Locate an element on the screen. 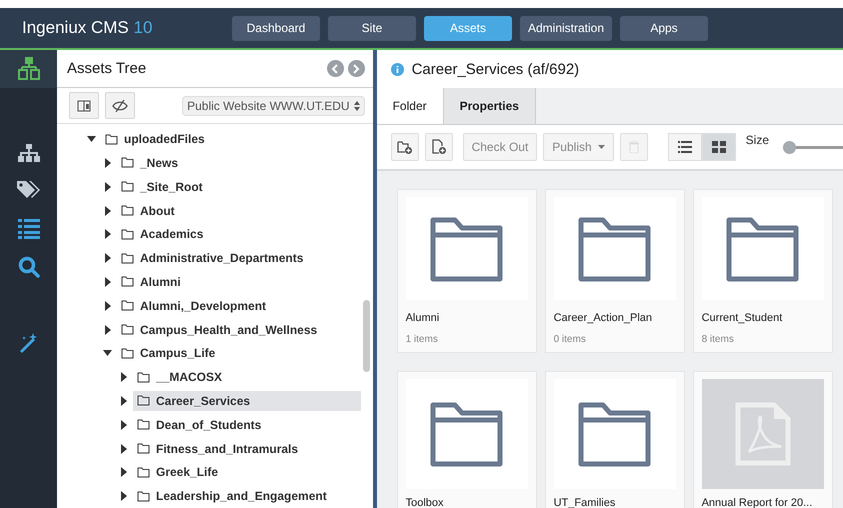 The width and height of the screenshot is (843, 508). tree-item: Administrative_Departments is located at coordinates (239, 258).